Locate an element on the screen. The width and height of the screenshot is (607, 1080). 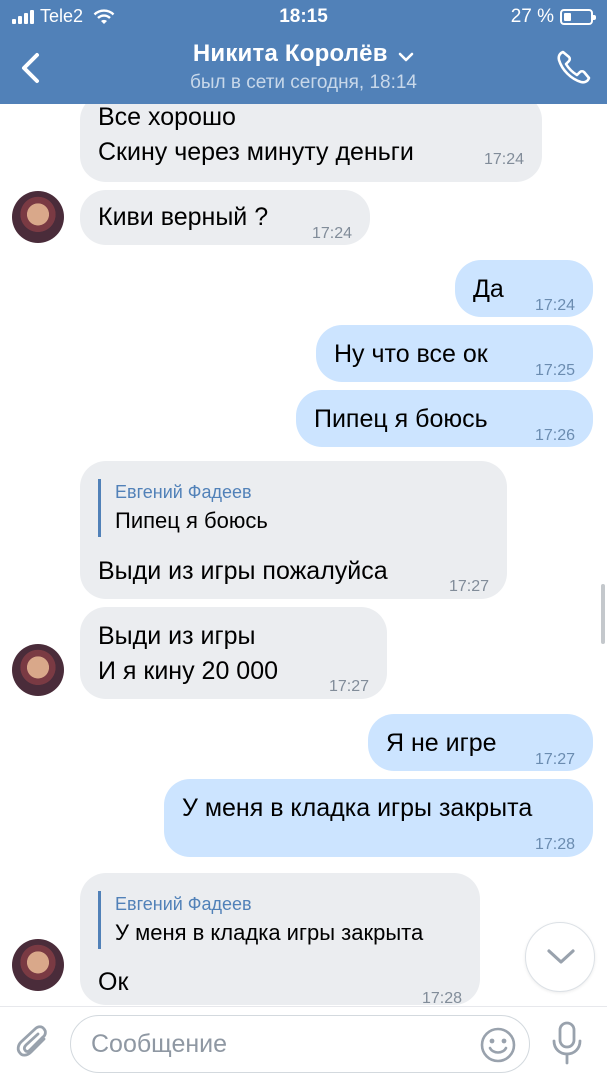
paperclip-icon is located at coordinates (34, 1043).